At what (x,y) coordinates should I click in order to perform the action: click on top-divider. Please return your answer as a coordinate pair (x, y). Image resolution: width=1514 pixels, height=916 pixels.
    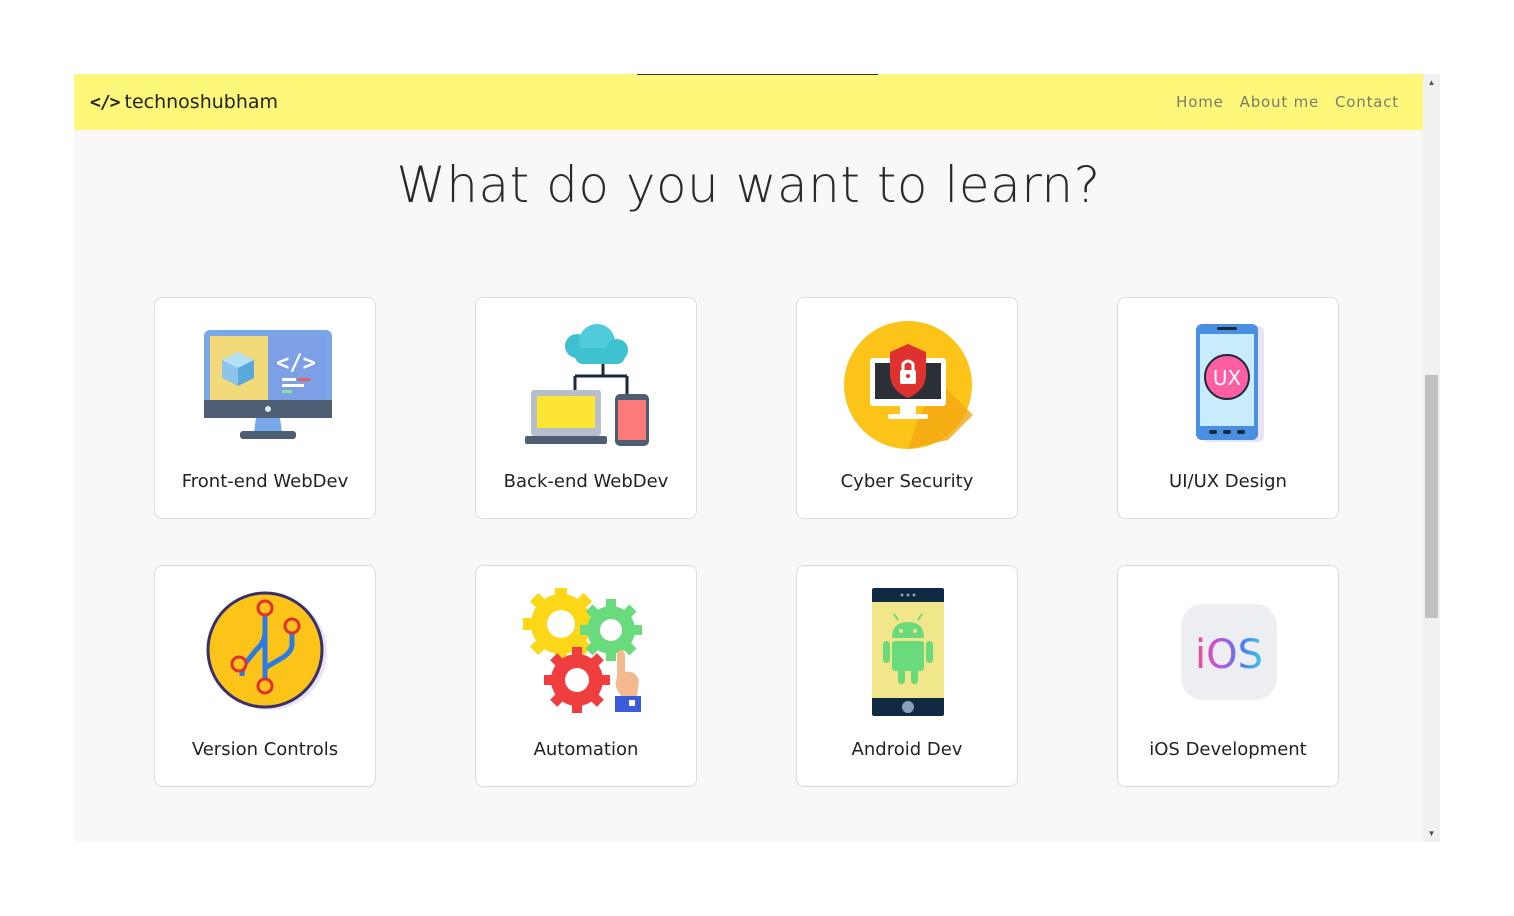
    Looking at the image, I should click on (757, 74).